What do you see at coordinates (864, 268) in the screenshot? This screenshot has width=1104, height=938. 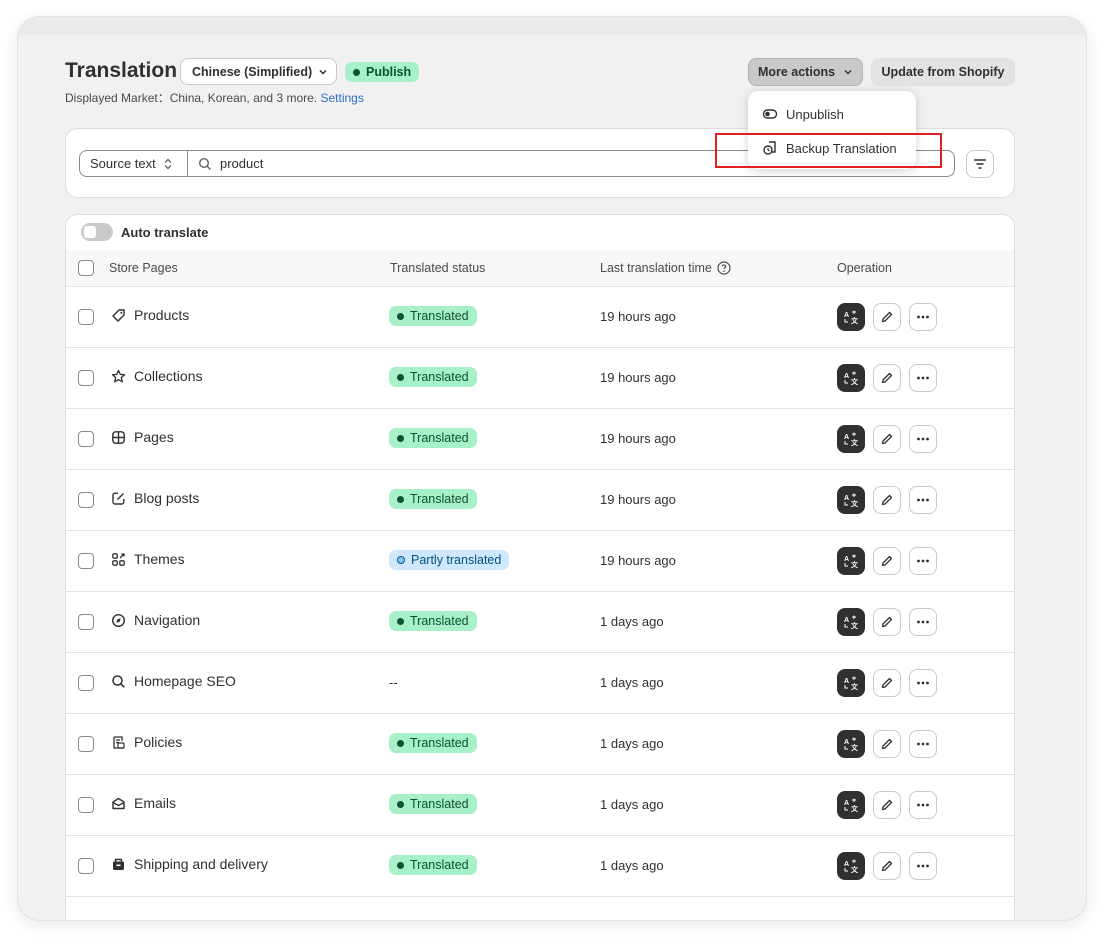 I see `column-operation: Operation` at bounding box center [864, 268].